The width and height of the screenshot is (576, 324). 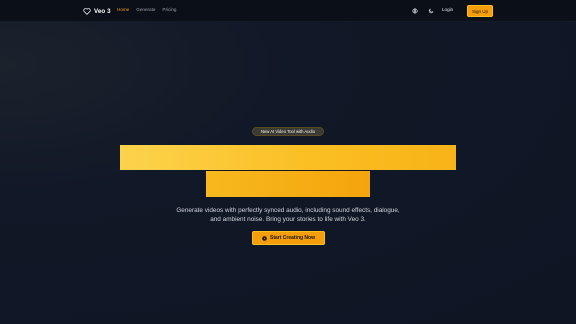 I want to click on brand-name: Veo 3, so click(x=102, y=11).